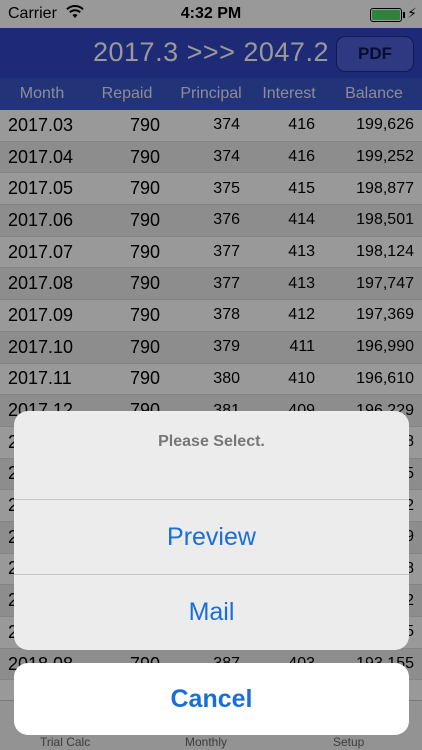  Describe the element at coordinates (211, 612) in the screenshot. I see `mail-button: Mail` at that location.